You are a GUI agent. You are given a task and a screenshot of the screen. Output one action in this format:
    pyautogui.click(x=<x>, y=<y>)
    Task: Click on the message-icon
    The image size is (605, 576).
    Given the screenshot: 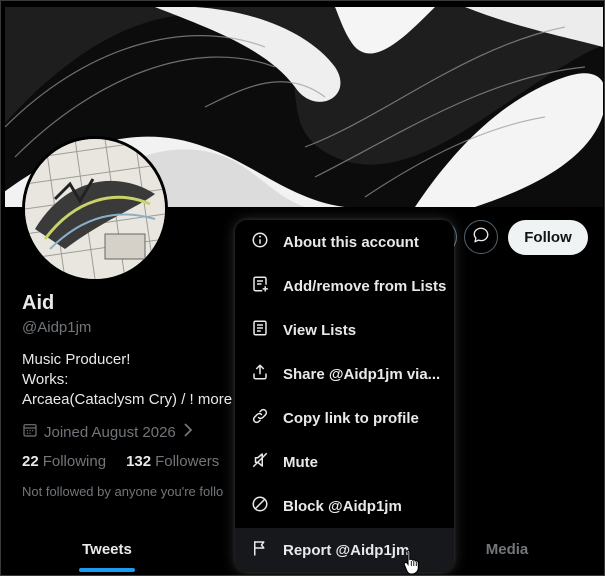 What is the action you would take?
    pyautogui.click(x=481, y=237)
    